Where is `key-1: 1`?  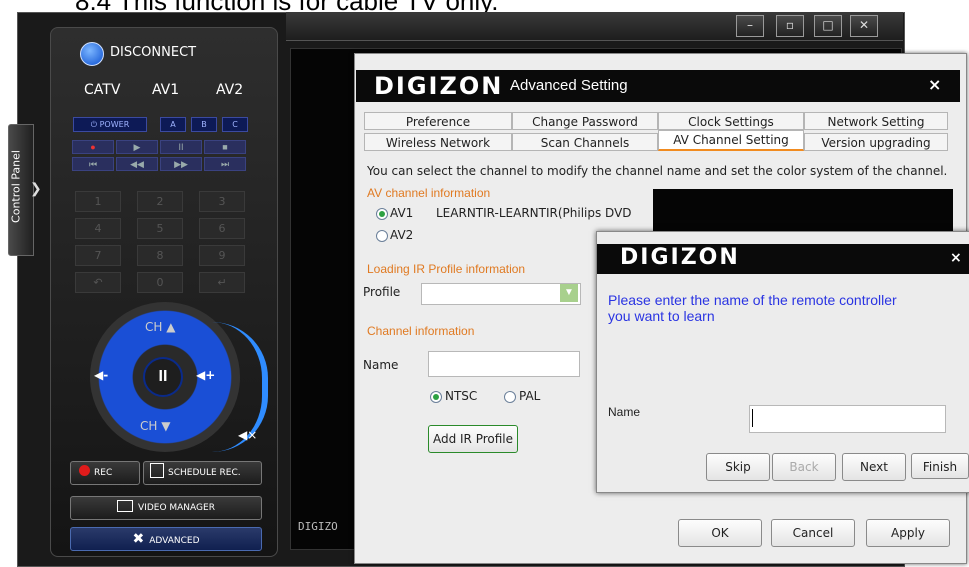
key-1: 1 is located at coordinates (98, 201).